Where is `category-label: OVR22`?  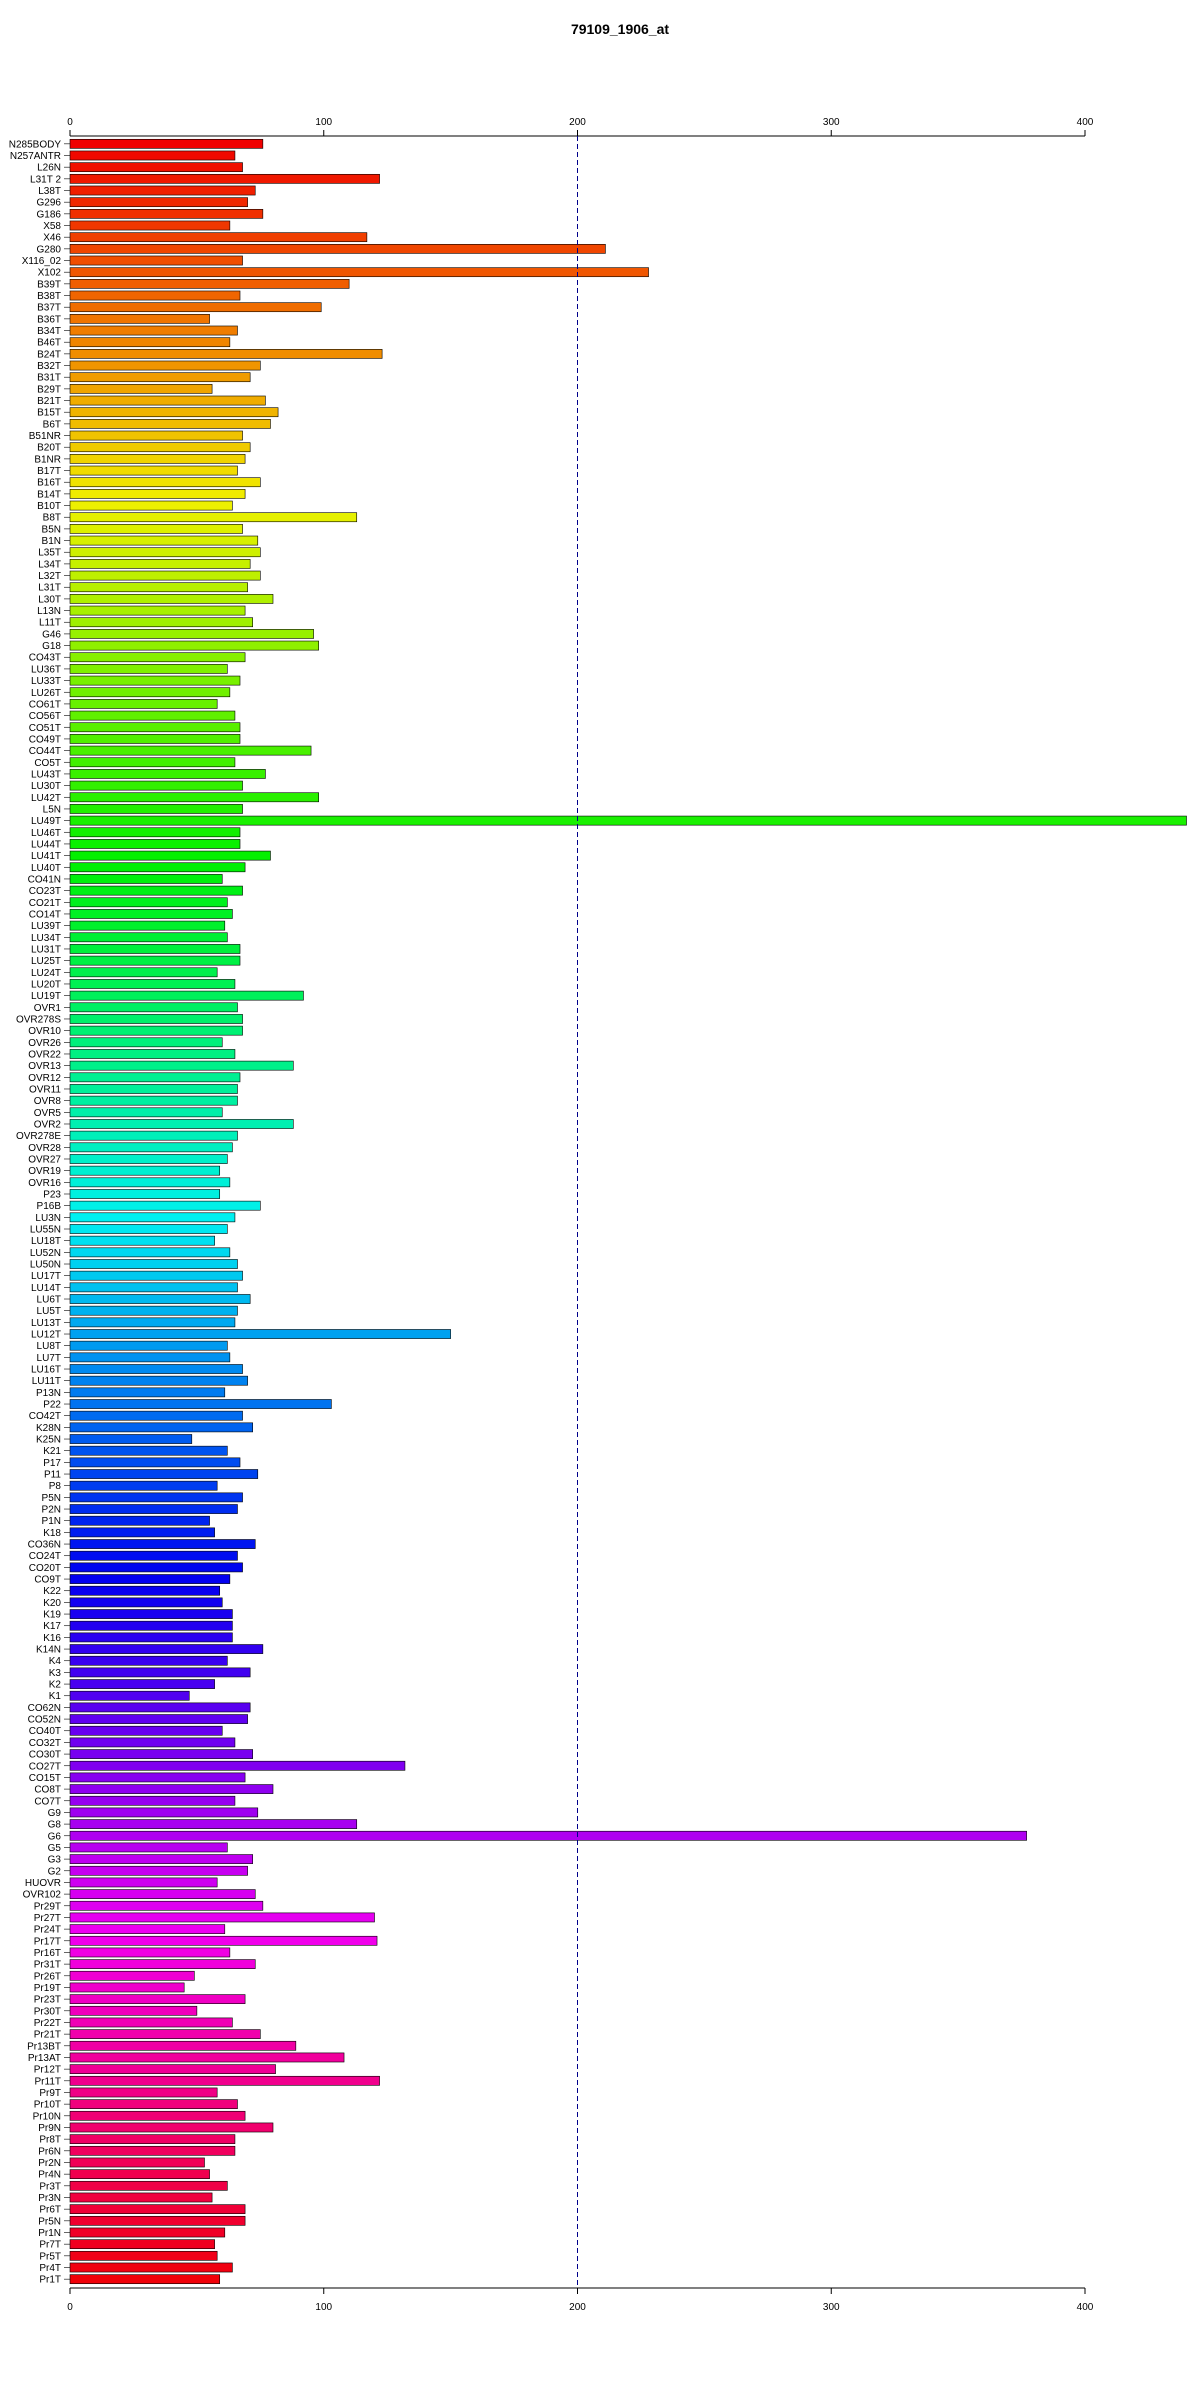
category-label: OVR22 is located at coordinates (44, 1054).